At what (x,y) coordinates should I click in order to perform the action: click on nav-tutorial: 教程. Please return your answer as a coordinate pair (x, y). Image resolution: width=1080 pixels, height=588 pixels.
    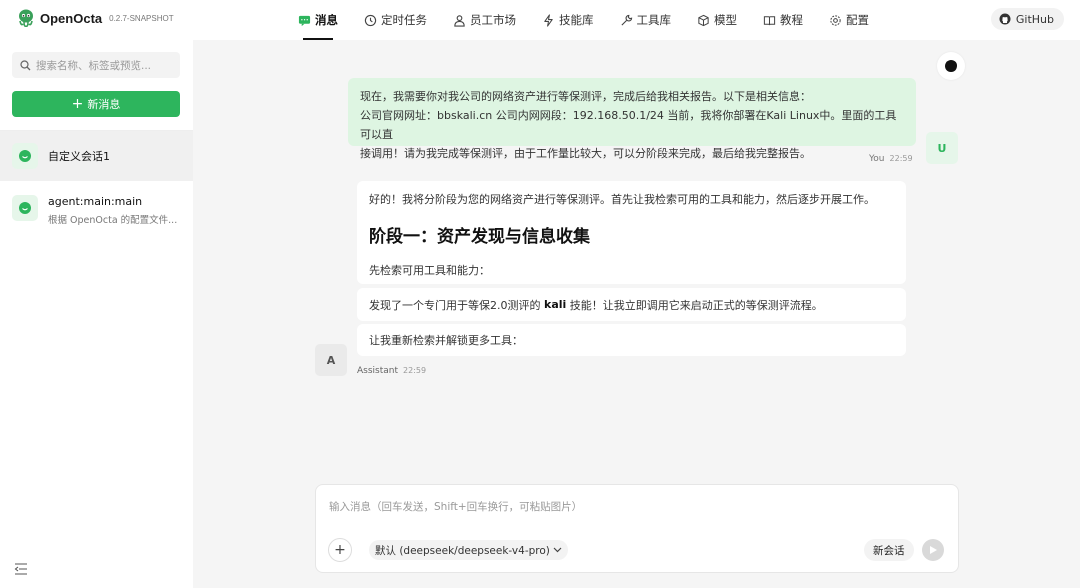
    Looking at the image, I should click on (783, 20).